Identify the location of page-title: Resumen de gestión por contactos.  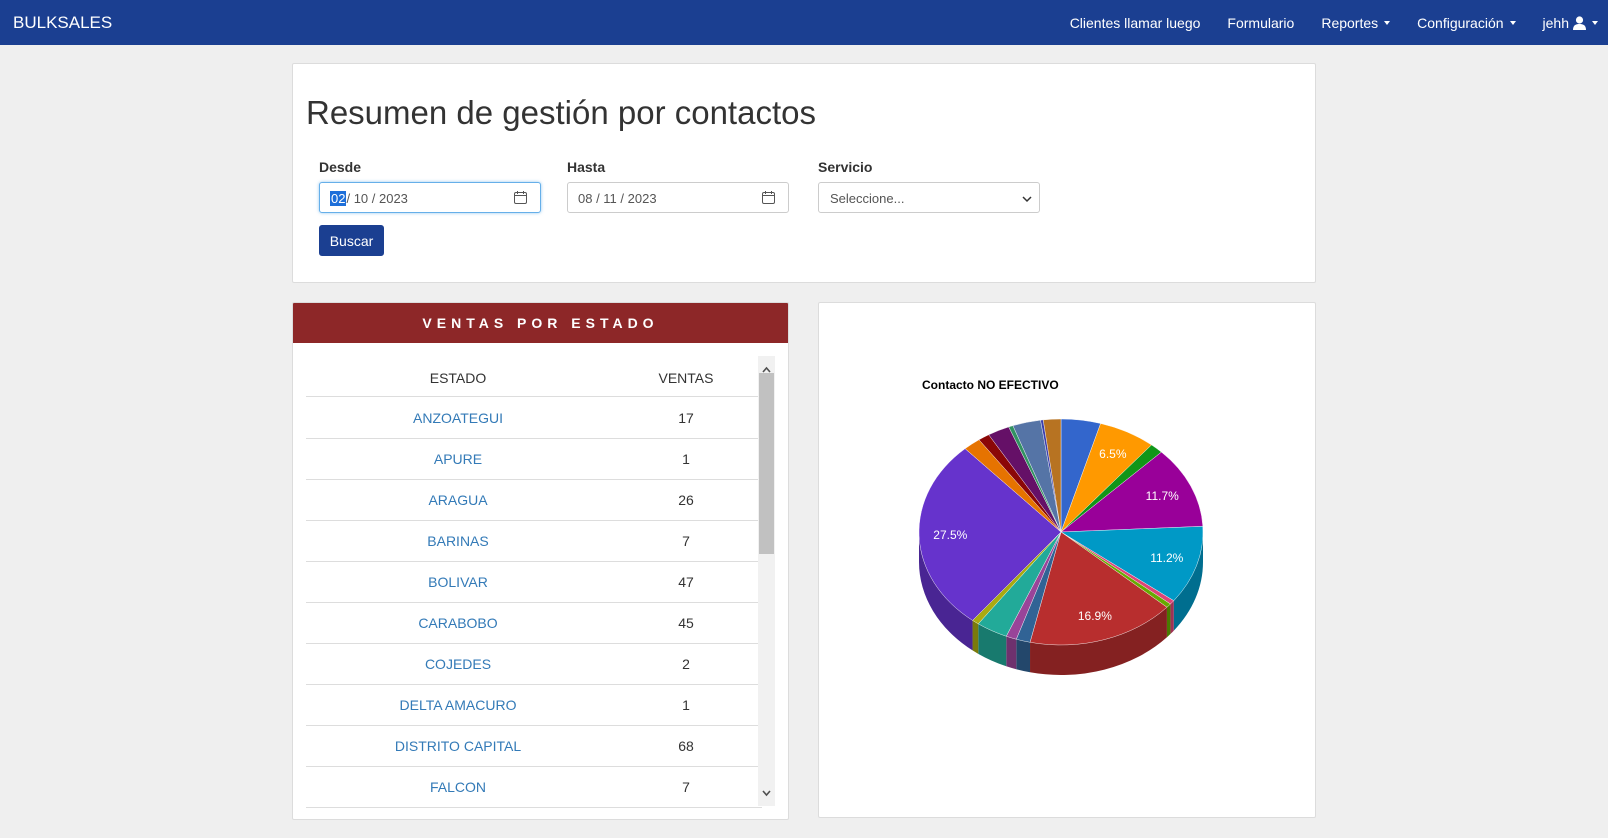
(561, 112).